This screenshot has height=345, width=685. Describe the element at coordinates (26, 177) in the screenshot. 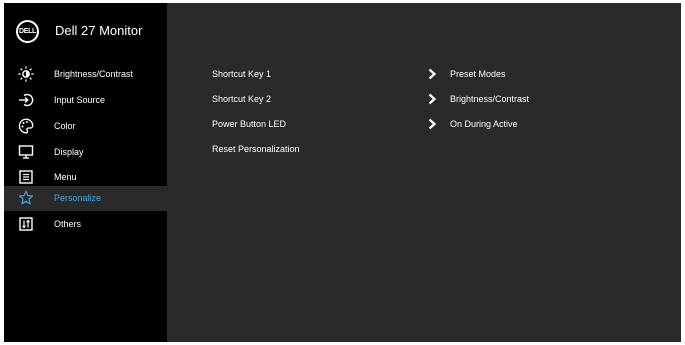

I see `menu-icon` at that location.